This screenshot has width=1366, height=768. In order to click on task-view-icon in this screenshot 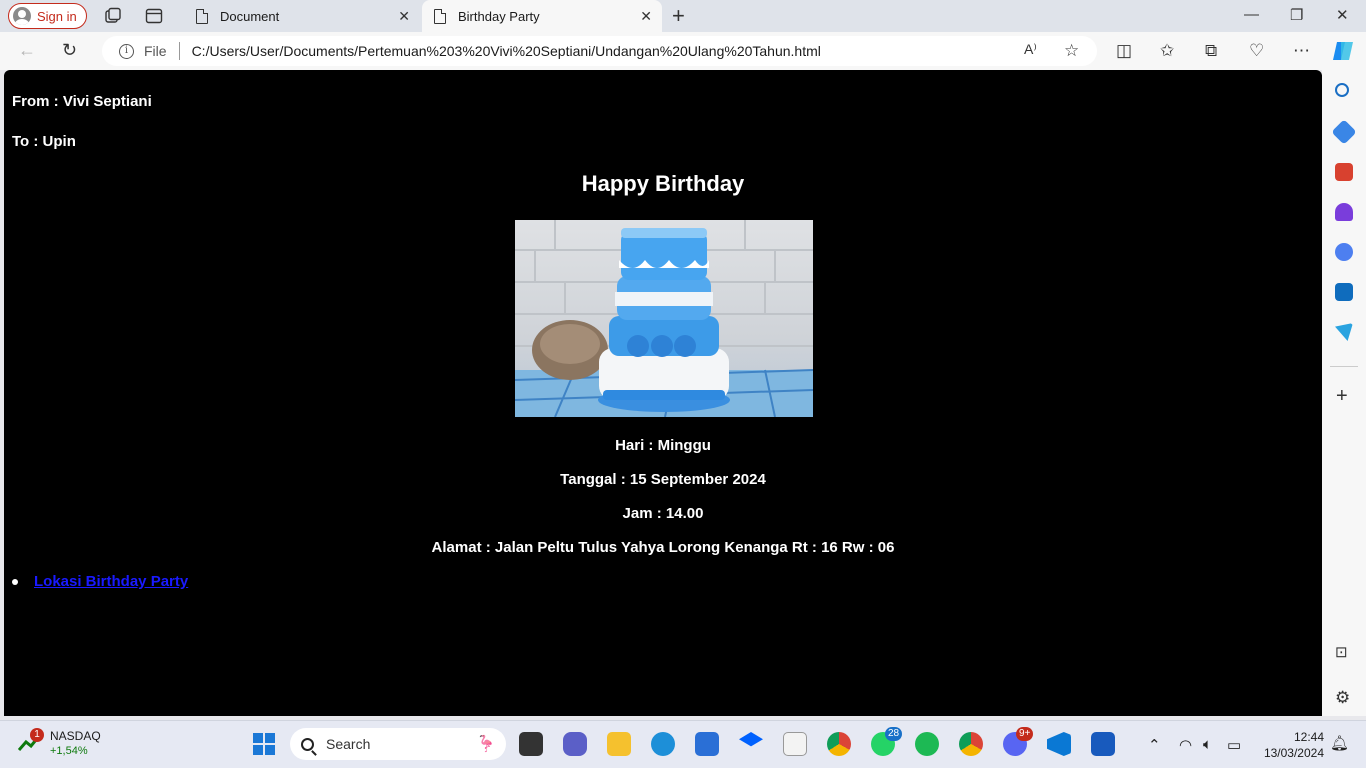, I will do `click(531, 744)`.